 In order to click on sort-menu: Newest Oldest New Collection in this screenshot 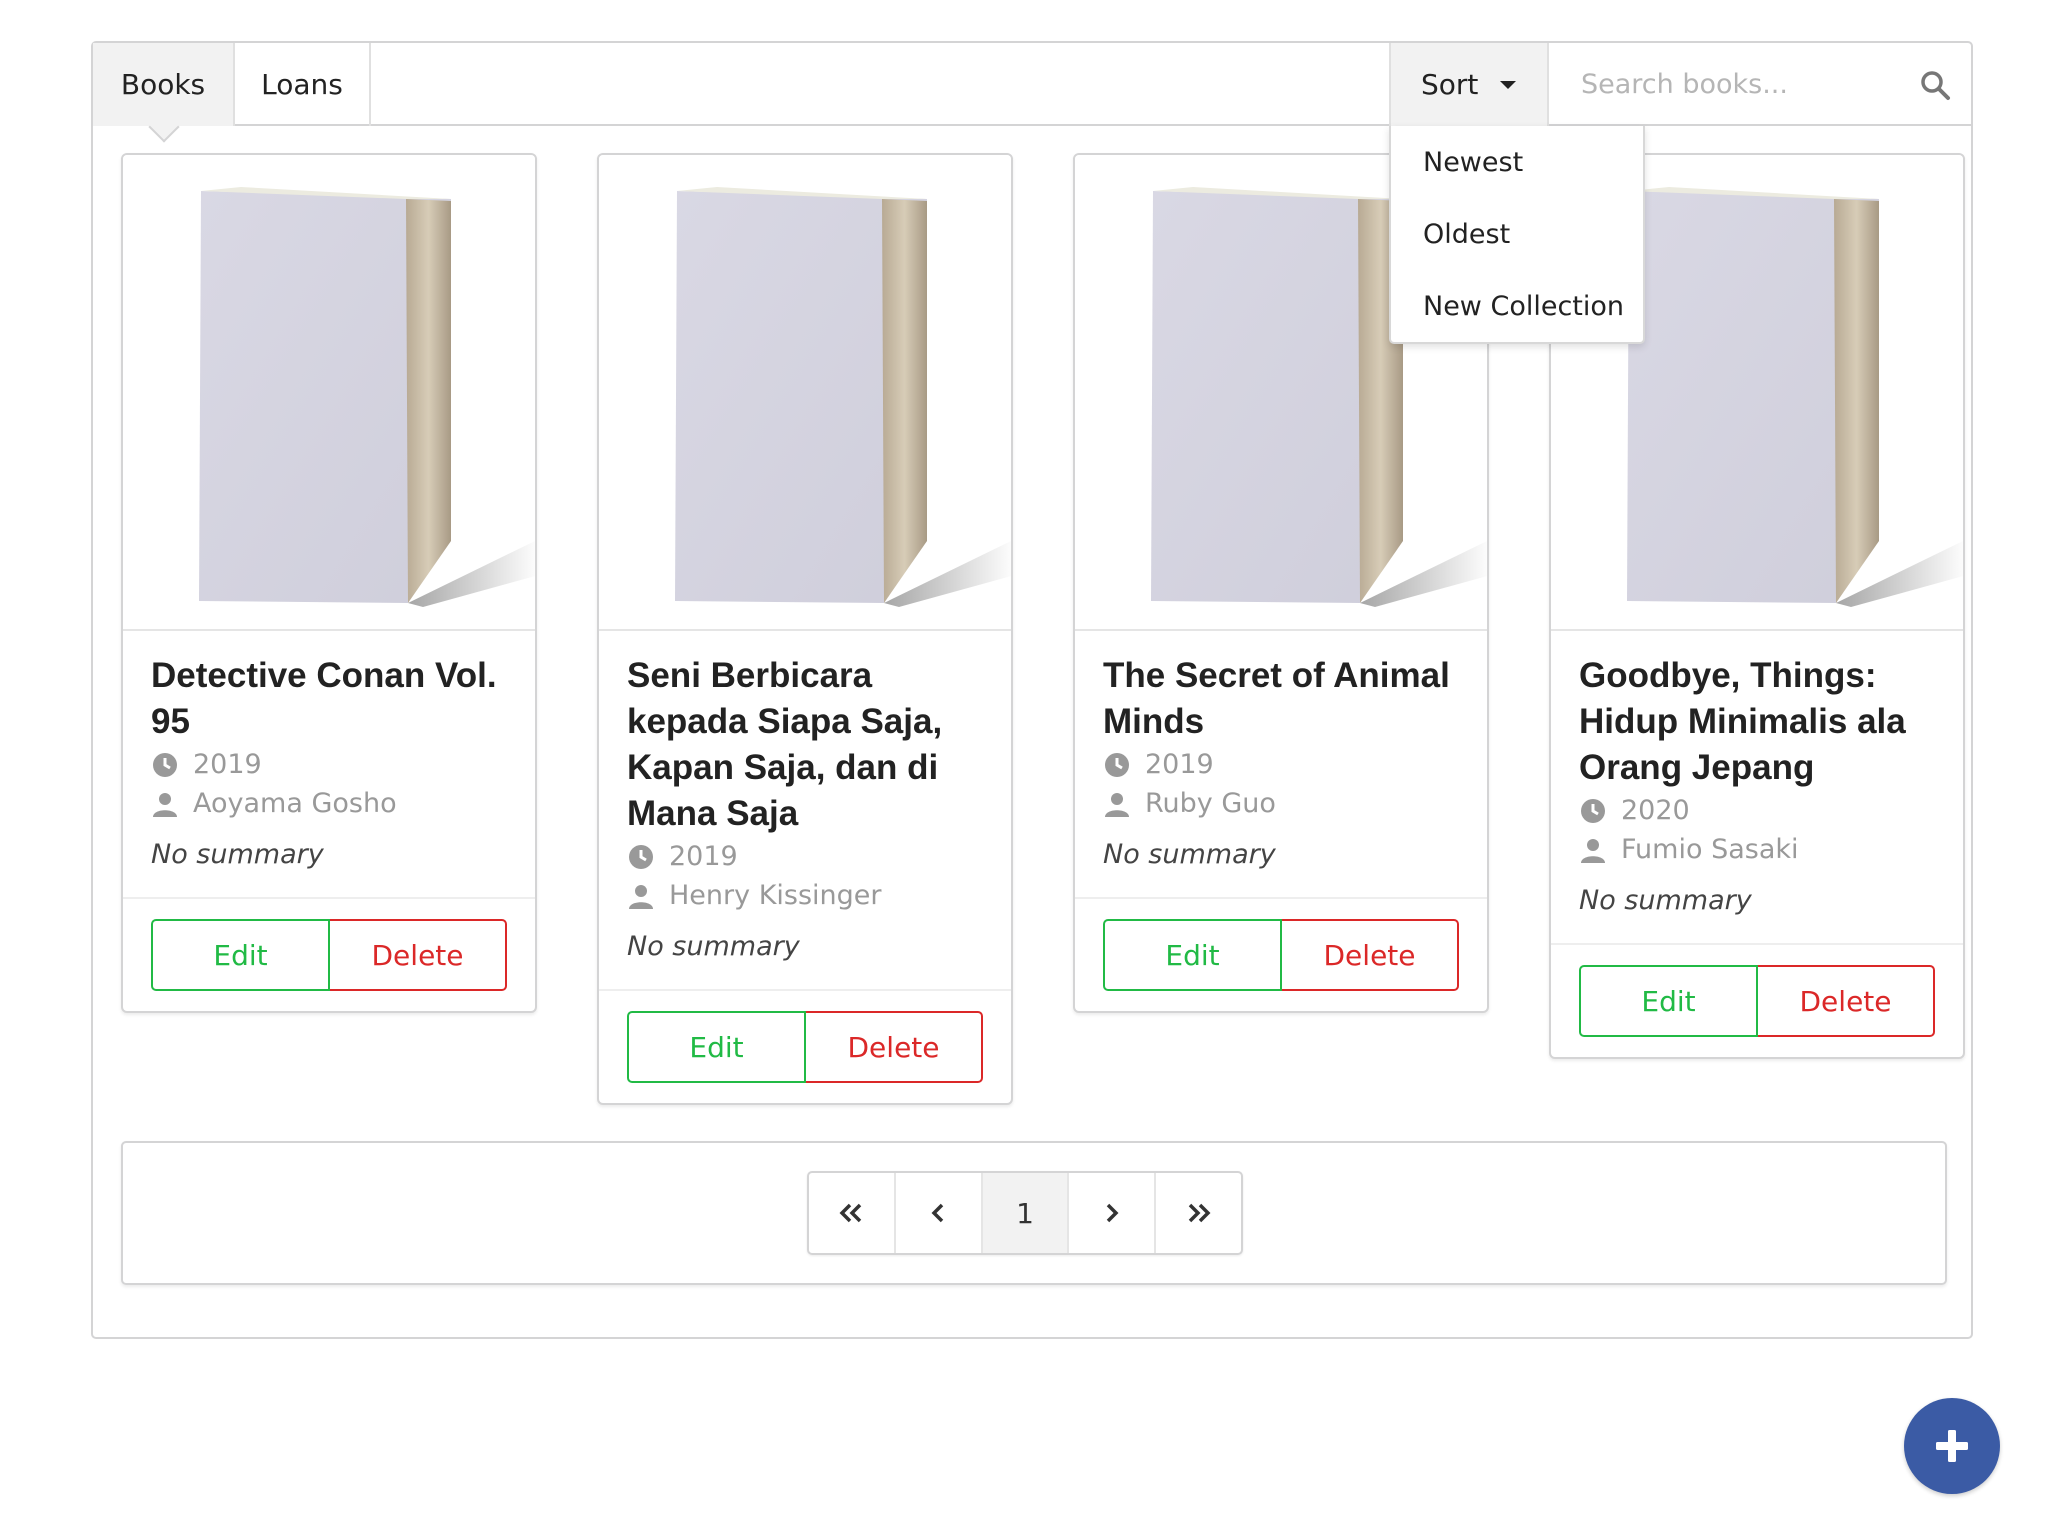, I will do `click(1517, 235)`.